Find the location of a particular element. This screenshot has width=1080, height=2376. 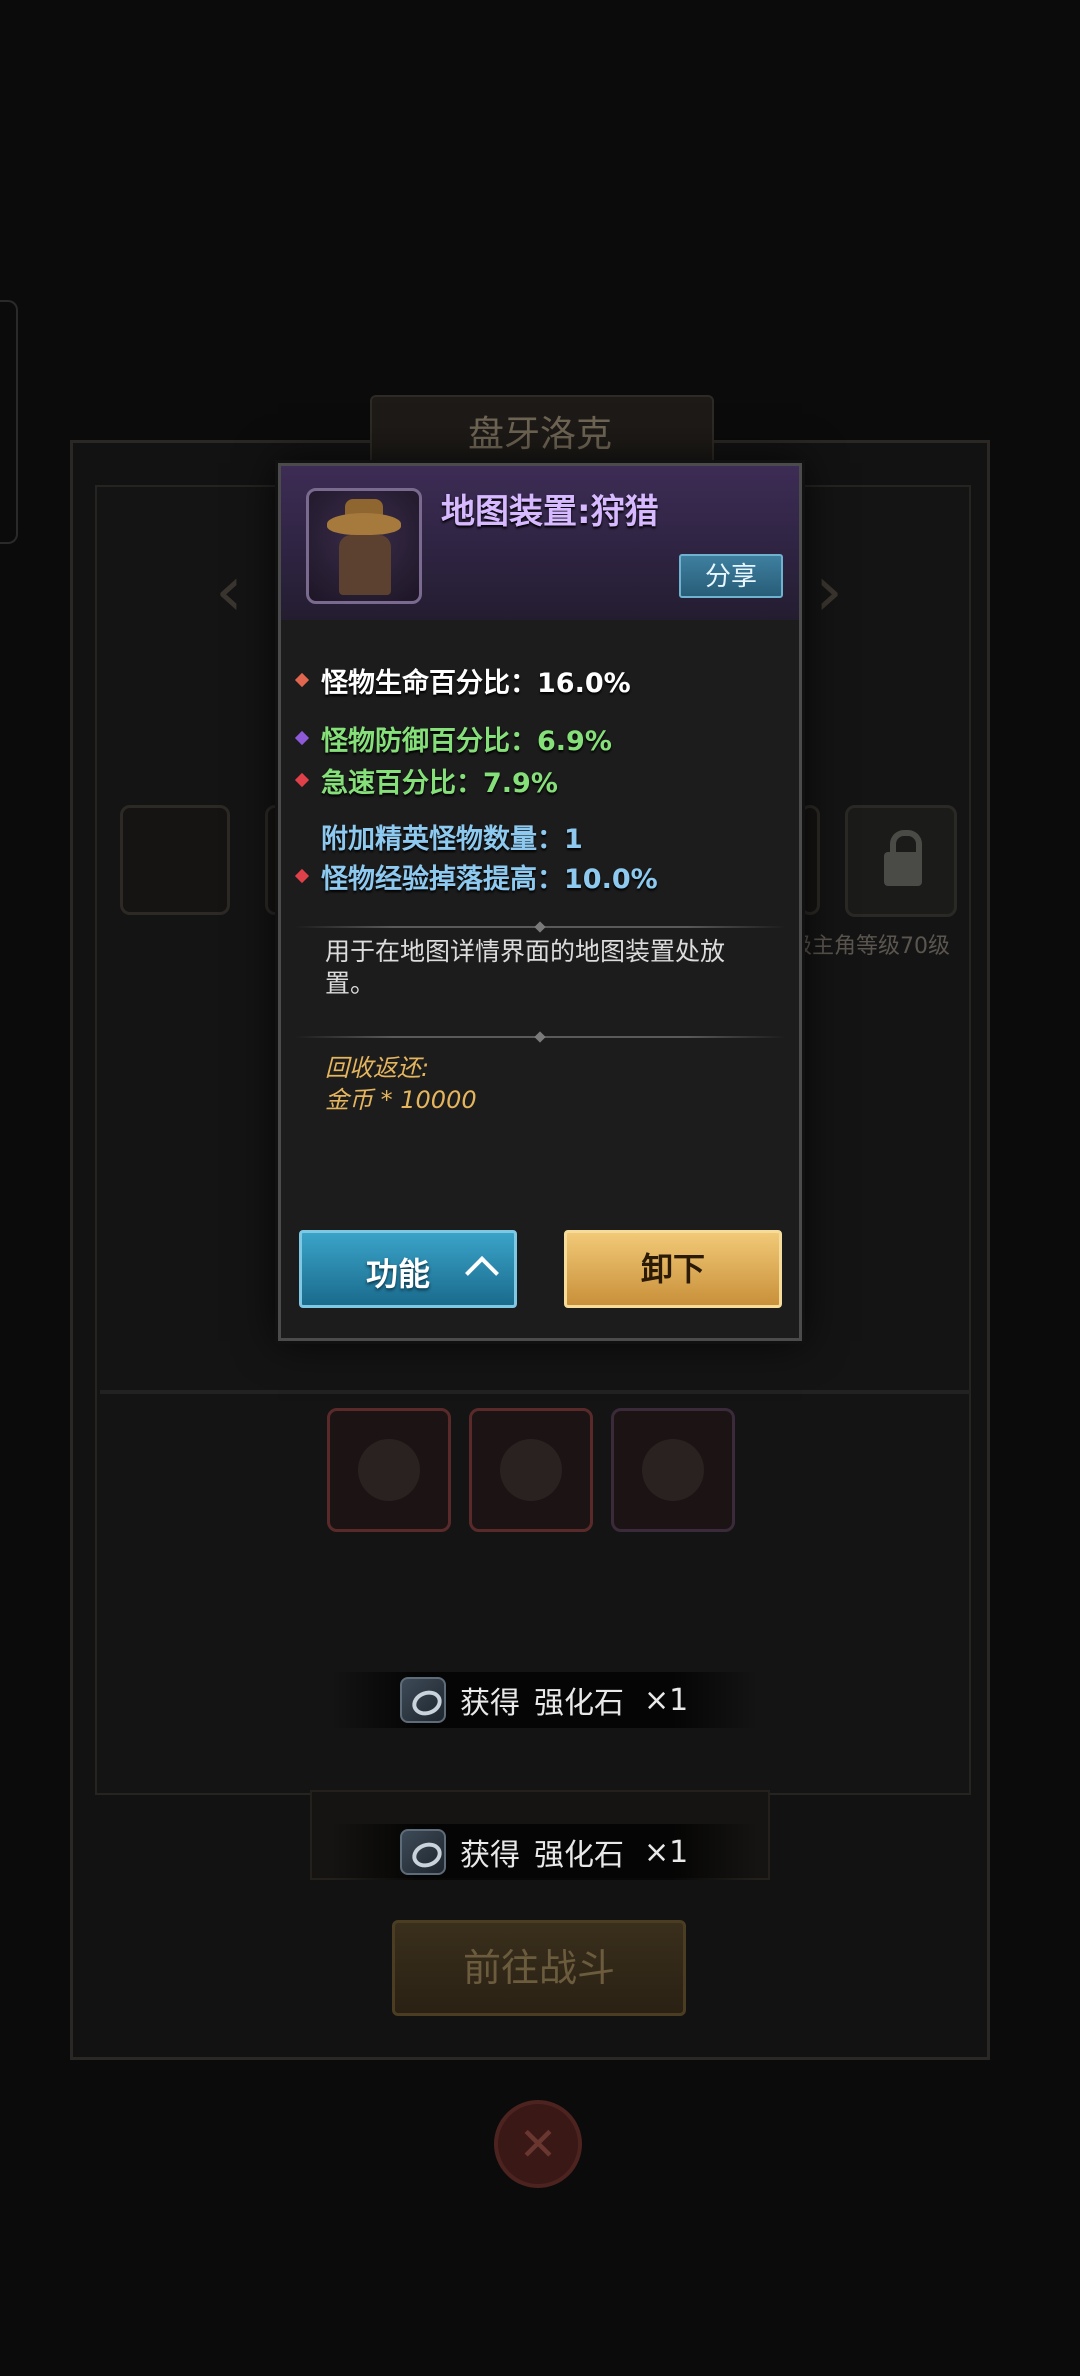

prev-arrow-icon: ‹ is located at coordinates (229, 591).